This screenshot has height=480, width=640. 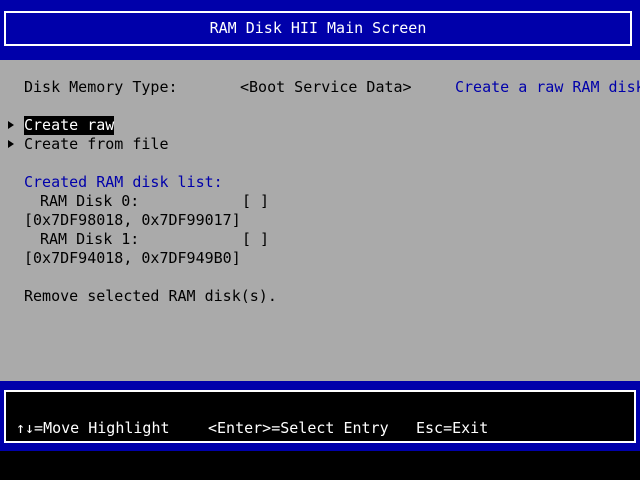 I want to click on ram-disk-1-range: [0x7DF94018, 0x7DF949B0], so click(x=132, y=258).